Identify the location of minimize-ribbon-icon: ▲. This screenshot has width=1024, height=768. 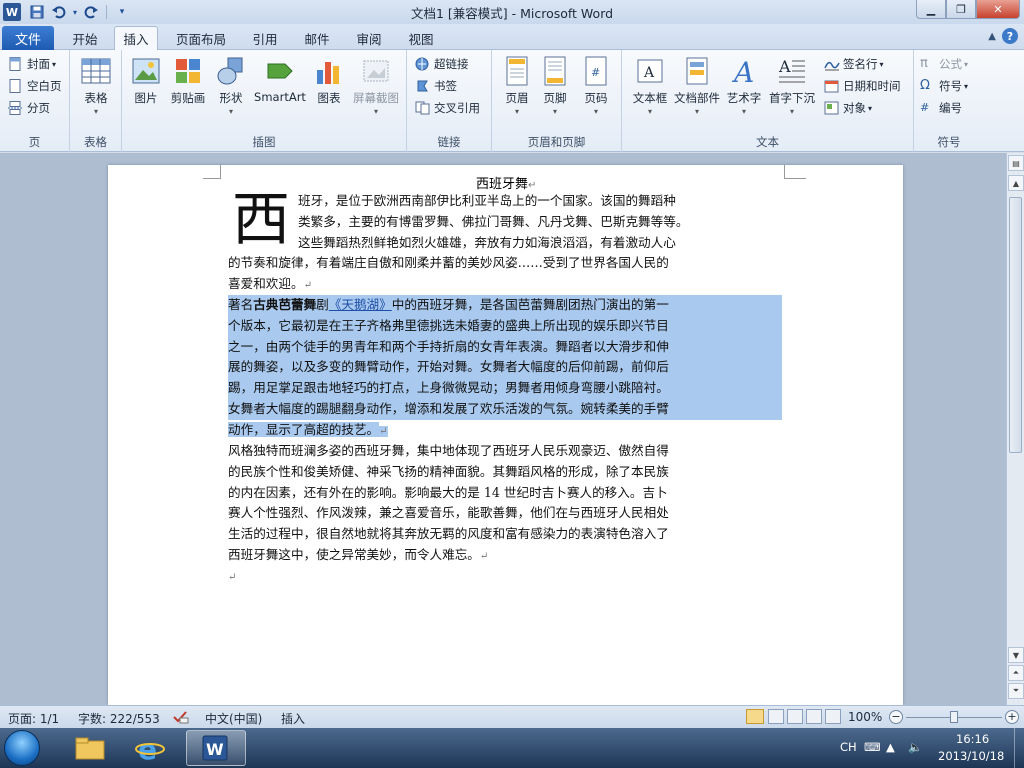
(992, 36).